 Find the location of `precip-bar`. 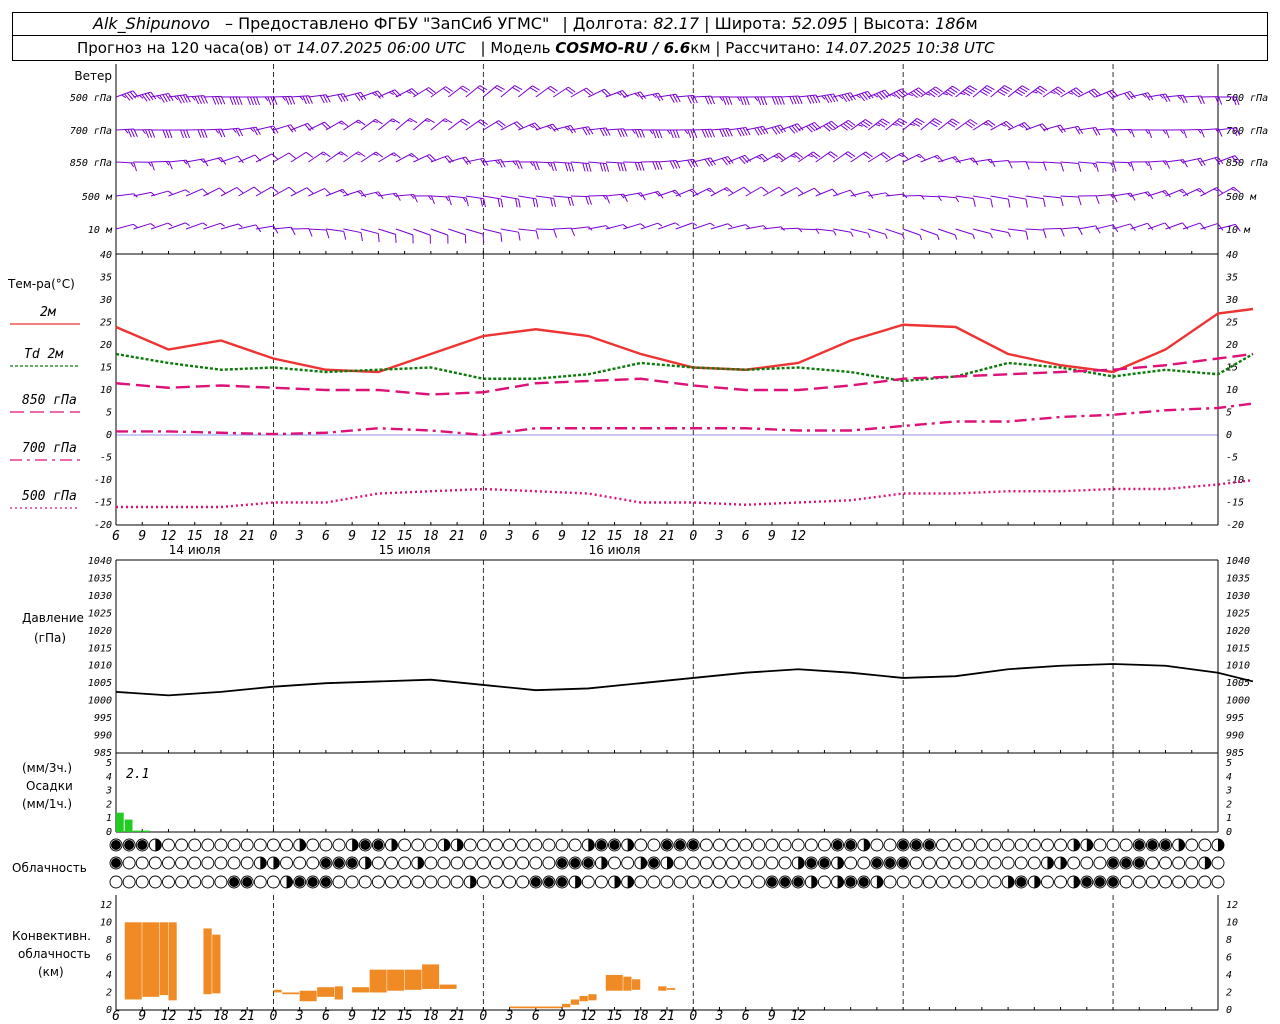

precip-bar is located at coordinates (120, 822).